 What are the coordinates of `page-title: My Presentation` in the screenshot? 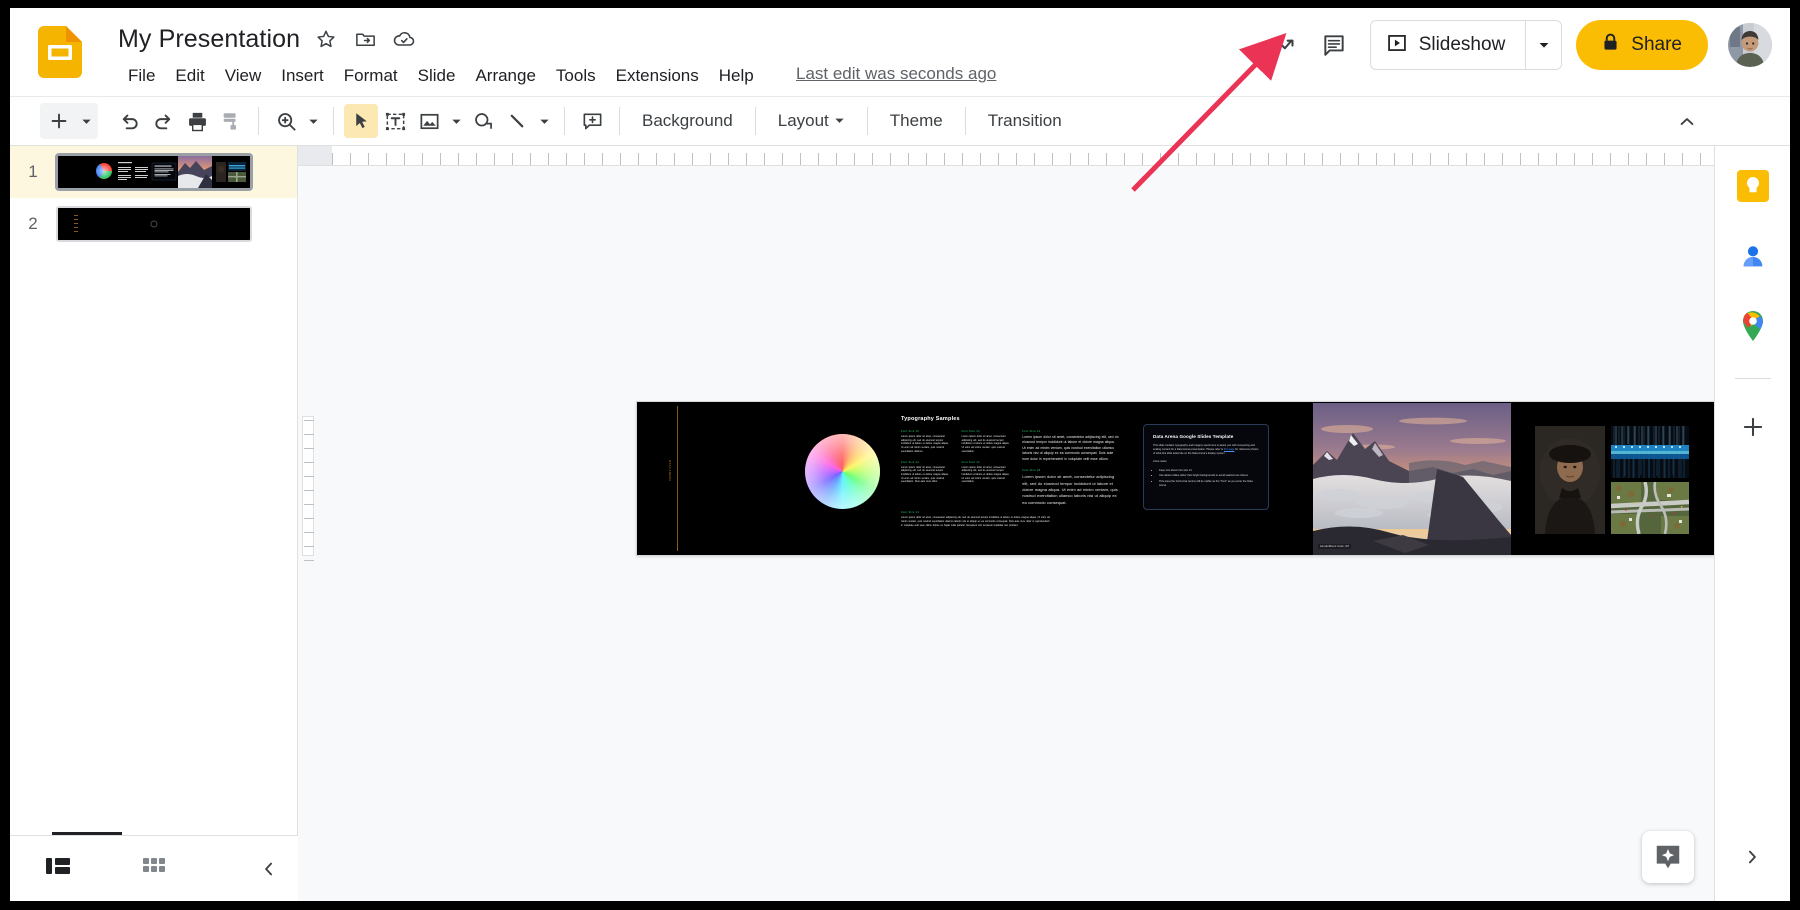 It's located at (209, 39).